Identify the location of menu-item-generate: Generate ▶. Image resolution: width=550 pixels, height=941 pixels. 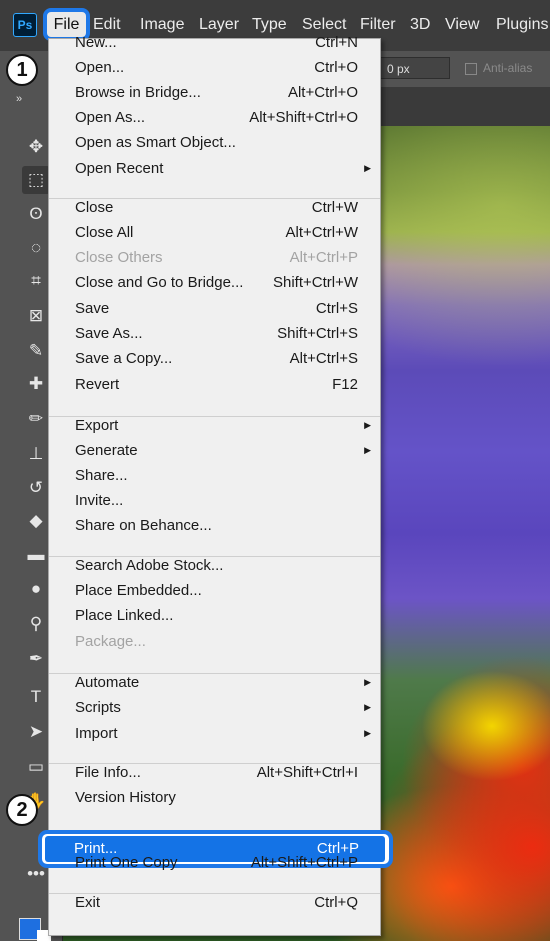
(214, 450).